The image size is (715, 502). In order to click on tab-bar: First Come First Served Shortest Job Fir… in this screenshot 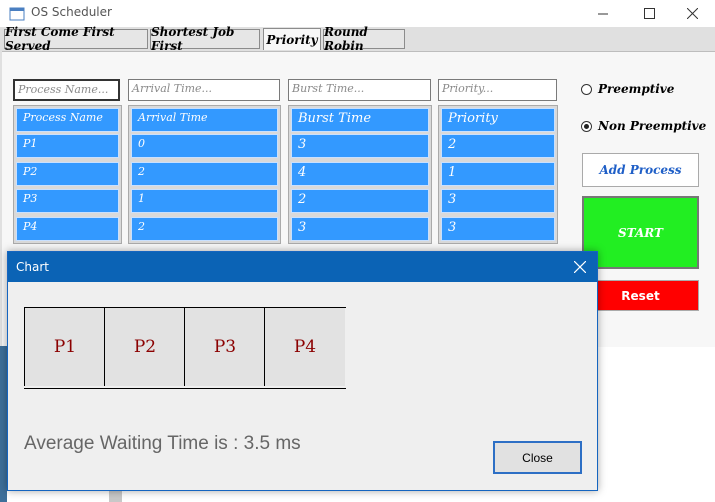, I will do `click(357, 39)`.